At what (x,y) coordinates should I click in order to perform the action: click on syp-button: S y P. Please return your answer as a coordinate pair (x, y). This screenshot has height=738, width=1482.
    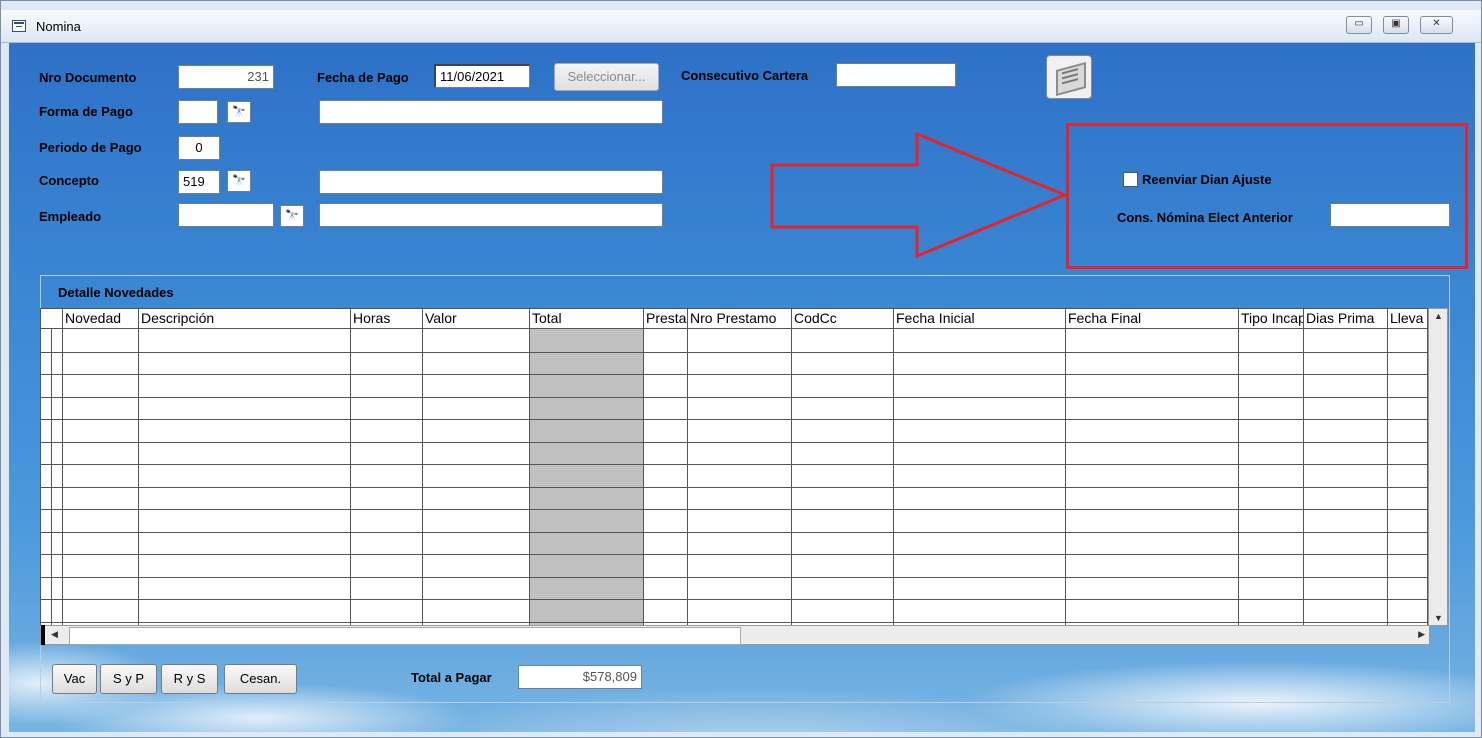
    Looking at the image, I should click on (128, 679).